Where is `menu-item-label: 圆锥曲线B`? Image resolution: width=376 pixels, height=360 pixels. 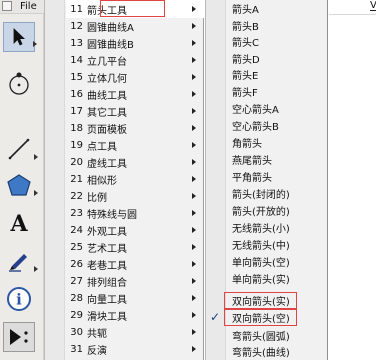
menu-item-label: 圆锥曲线B is located at coordinates (110, 45).